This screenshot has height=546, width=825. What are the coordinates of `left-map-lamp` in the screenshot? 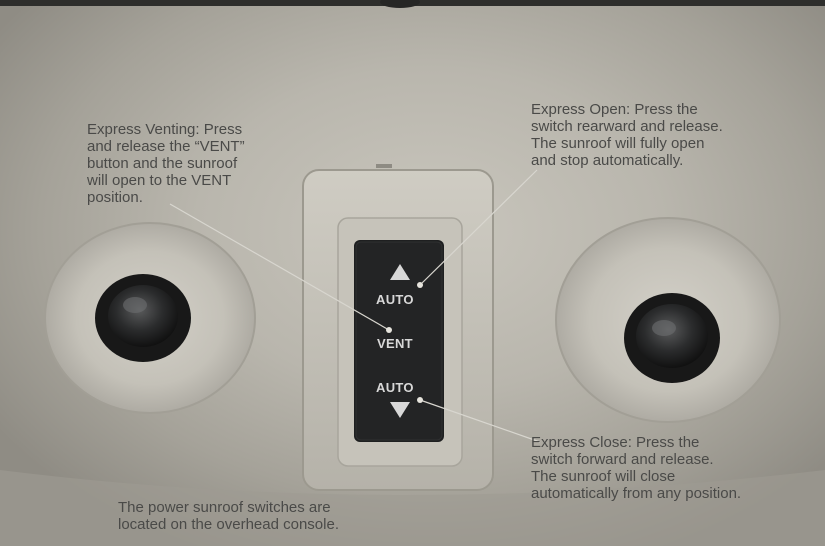 It's located at (150, 318).